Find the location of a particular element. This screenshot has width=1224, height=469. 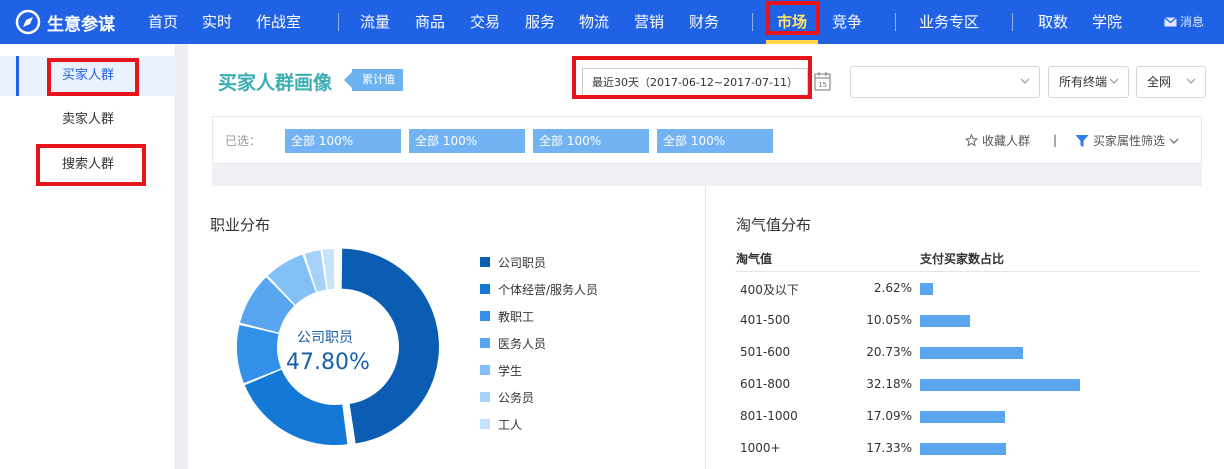

legend-label: 工人 is located at coordinates (510, 424).